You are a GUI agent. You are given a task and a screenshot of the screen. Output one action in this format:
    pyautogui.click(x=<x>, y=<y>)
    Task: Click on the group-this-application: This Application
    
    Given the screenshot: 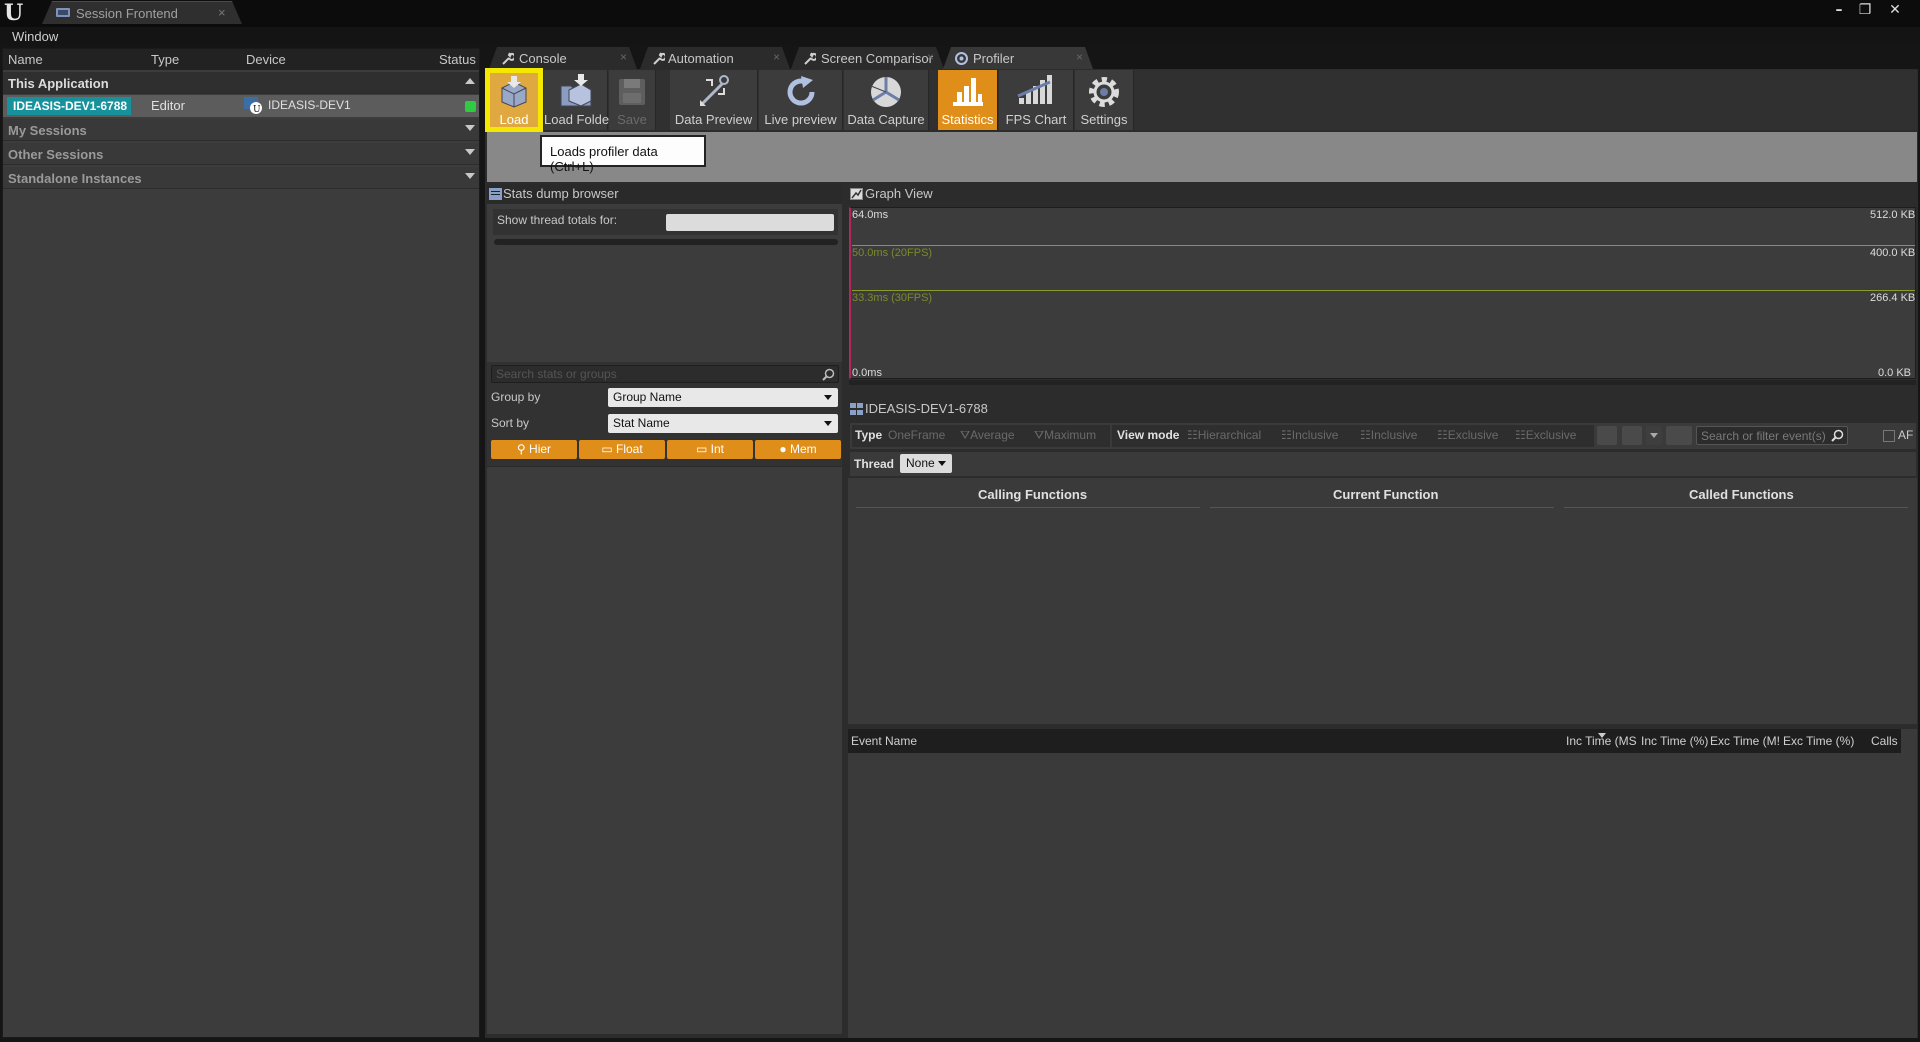 What is the action you would take?
    pyautogui.click(x=241, y=83)
    